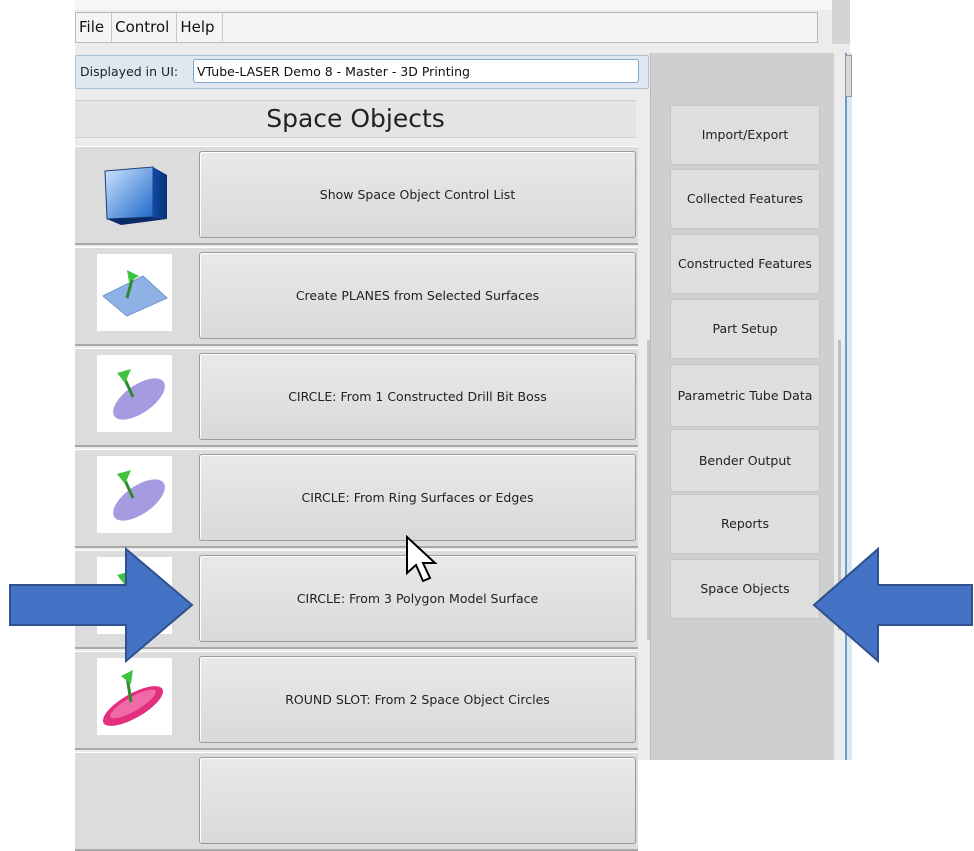  What do you see at coordinates (417, 295) in the screenshot?
I see `create-planes-button: Create PLANES from Selected Surfaces` at bounding box center [417, 295].